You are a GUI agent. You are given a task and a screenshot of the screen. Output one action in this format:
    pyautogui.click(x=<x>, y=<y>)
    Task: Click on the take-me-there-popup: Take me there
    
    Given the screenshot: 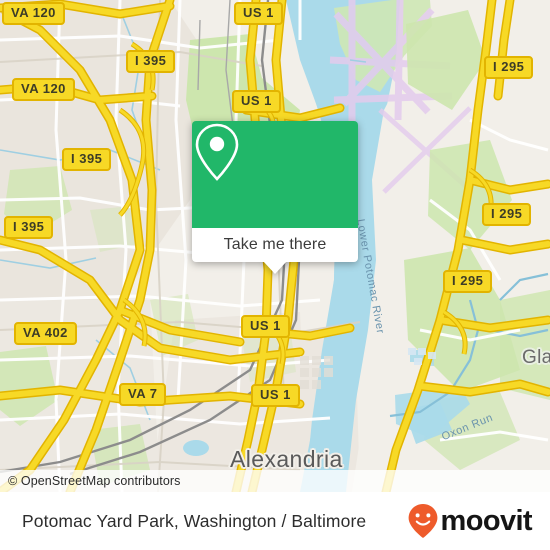 What is the action you would take?
    pyautogui.click(x=275, y=197)
    